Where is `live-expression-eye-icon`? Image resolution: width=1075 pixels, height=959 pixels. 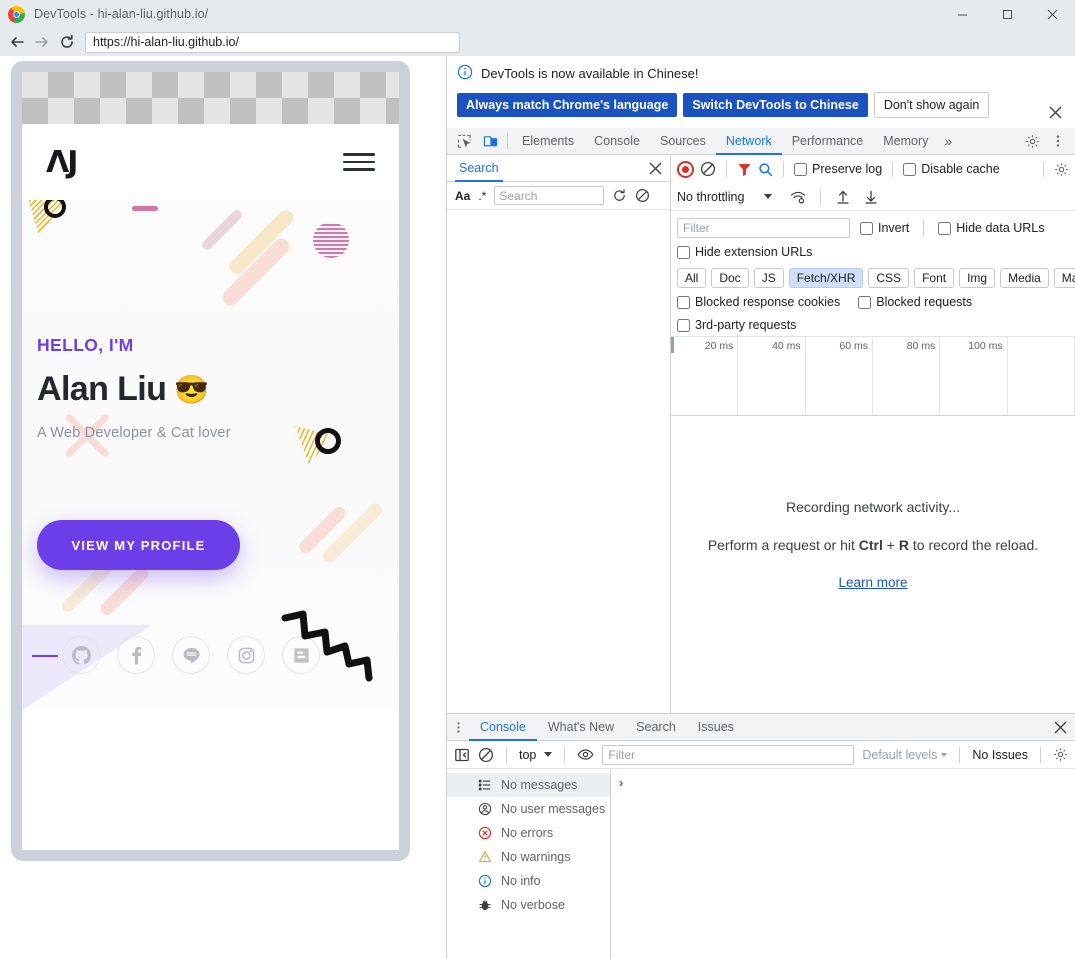
live-expression-eye-icon is located at coordinates (585, 754).